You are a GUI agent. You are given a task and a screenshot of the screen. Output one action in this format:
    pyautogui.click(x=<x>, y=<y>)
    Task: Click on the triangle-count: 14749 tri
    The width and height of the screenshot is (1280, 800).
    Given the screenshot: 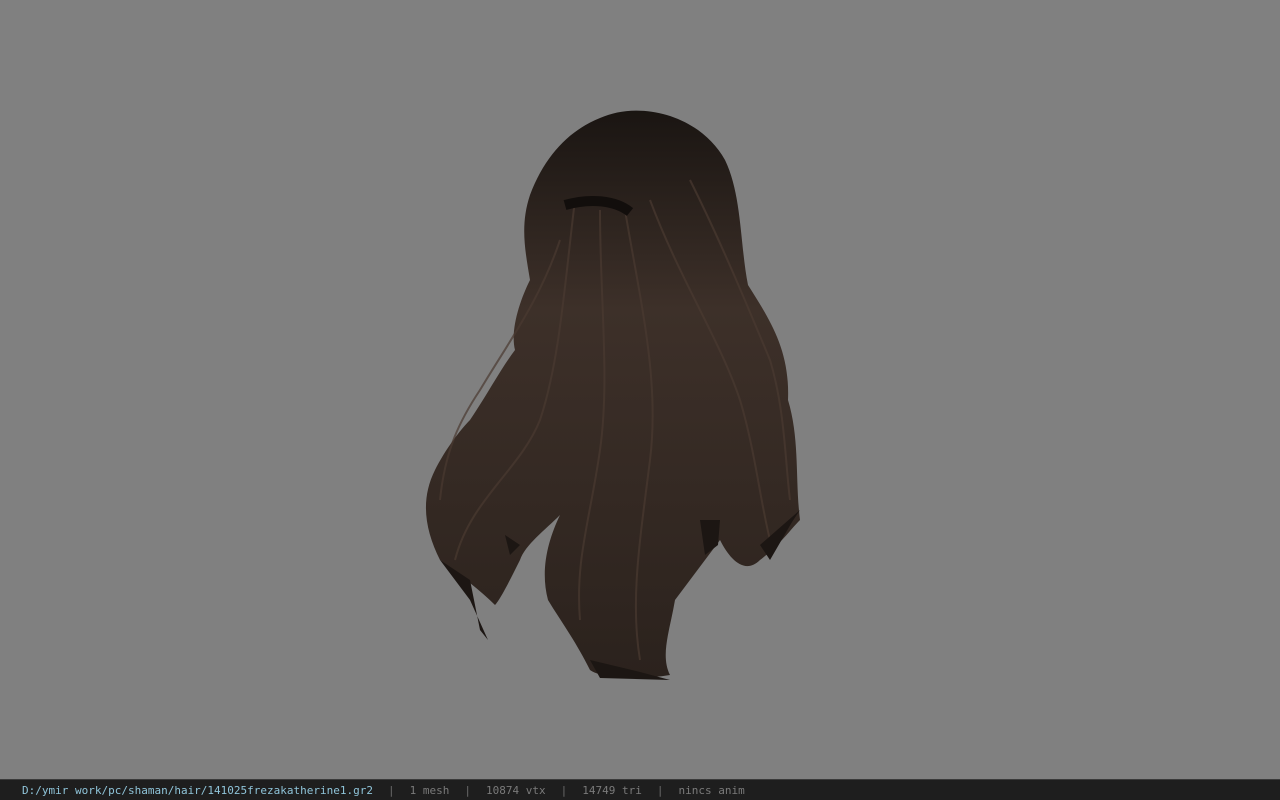 What is the action you would take?
    pyautogui.click(x=612, y=790)
    